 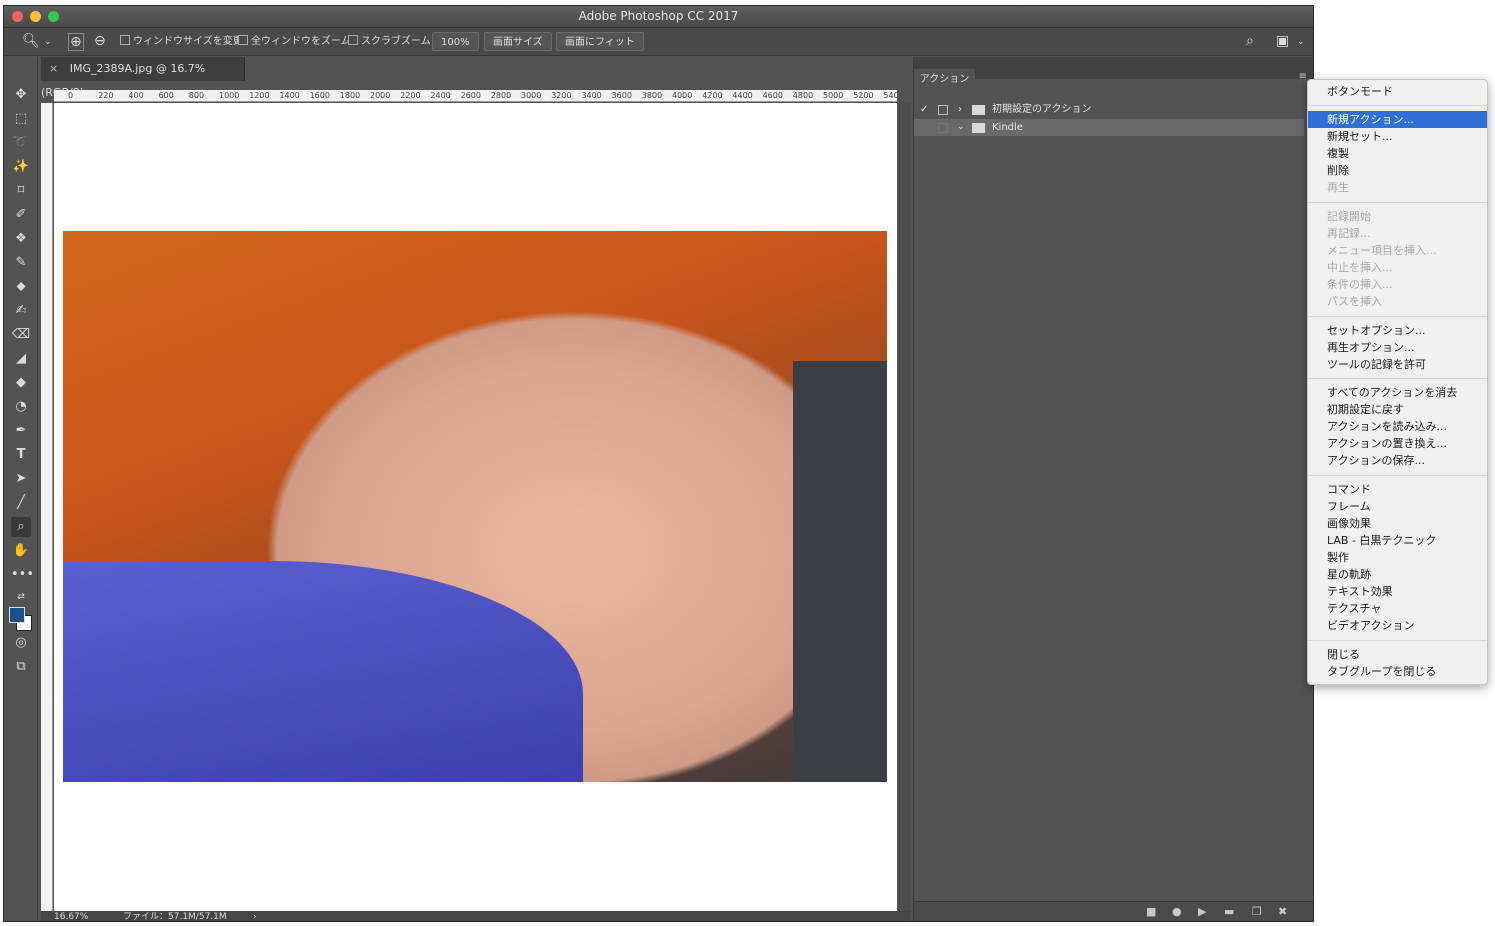 What do you see at coordinates (31, 41) in the screenshot?
I see `zoom-tool-preset-icon: 🔍︎` at bounding box center [31, 41].